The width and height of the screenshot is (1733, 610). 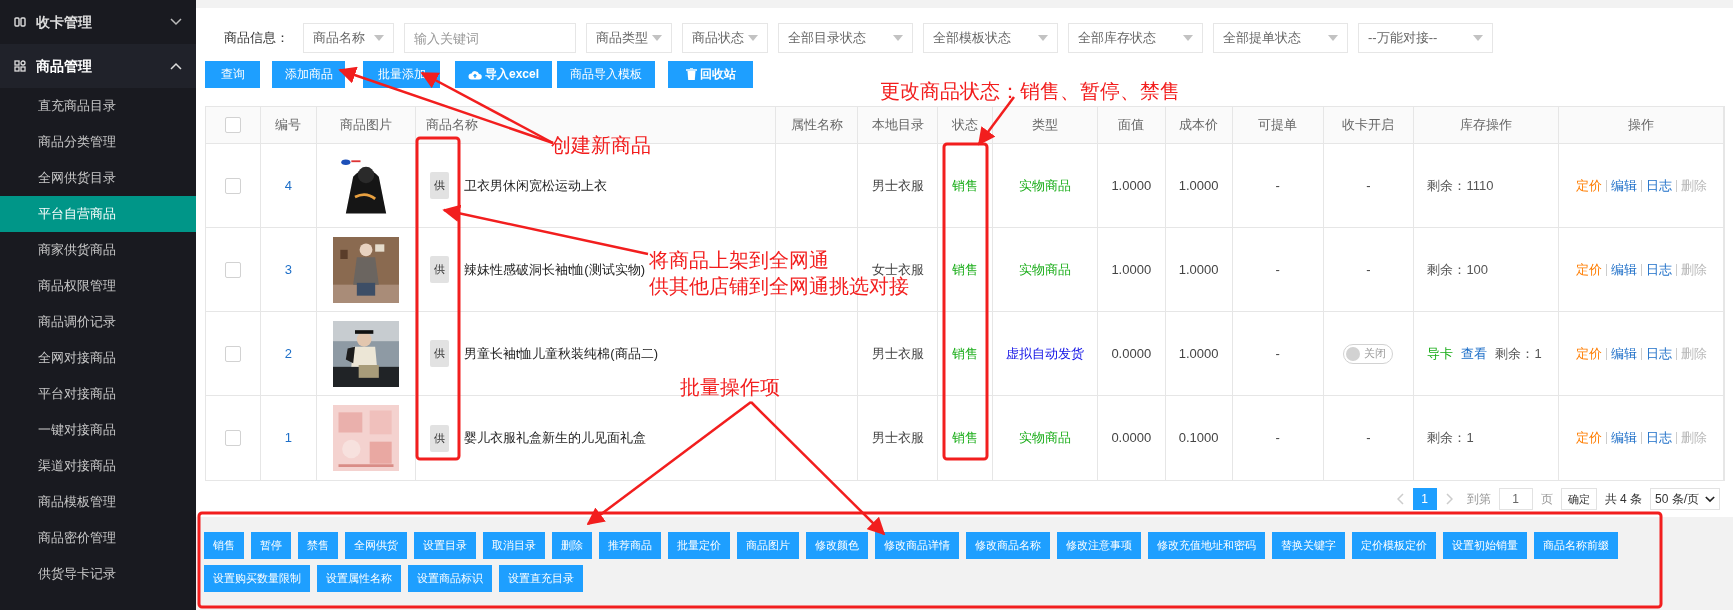 What do you see at coordinates (1008, 545) in the screenshot?
I see `batch-button: 修改商品名称` at bounding box center [1008, 545].